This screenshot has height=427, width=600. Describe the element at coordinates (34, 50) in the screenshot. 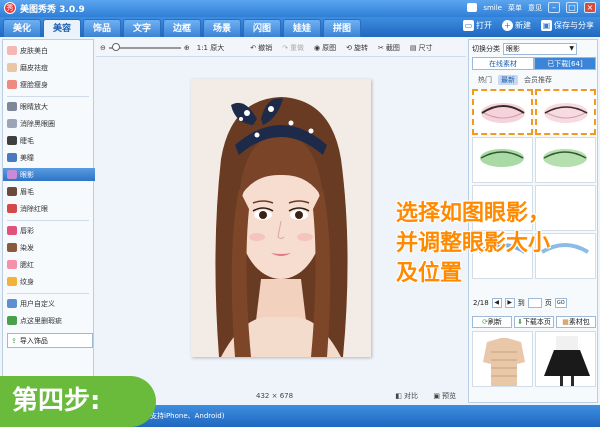

I see `sidebar-item-label: 皮肤美白` at that location.